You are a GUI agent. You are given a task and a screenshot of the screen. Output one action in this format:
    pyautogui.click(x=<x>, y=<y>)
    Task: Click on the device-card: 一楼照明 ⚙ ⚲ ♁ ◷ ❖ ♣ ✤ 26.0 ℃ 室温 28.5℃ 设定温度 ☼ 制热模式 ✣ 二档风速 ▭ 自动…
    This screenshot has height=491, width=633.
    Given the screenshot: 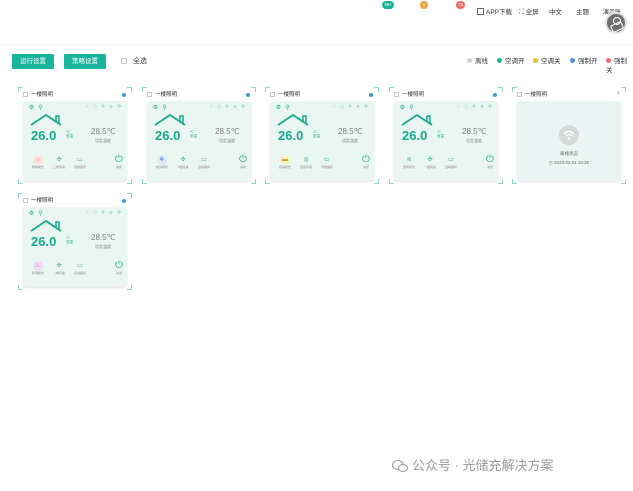 What is the action you would take?
    pyautogui.click(x=75, y=135)
    